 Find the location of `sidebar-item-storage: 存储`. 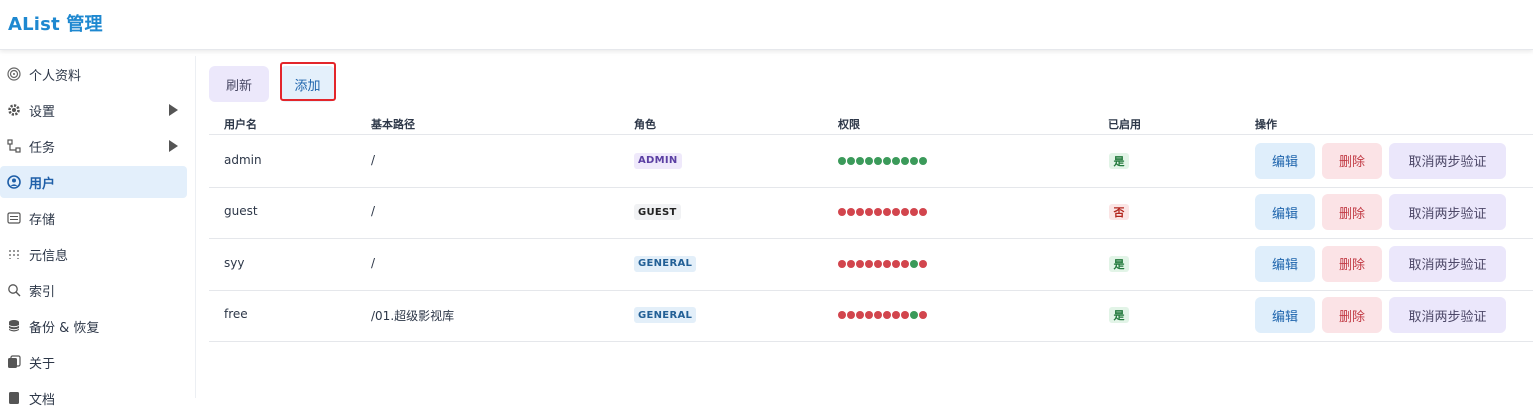

sidebar-item-storage: 存储 is located at coordinates (93, 218).